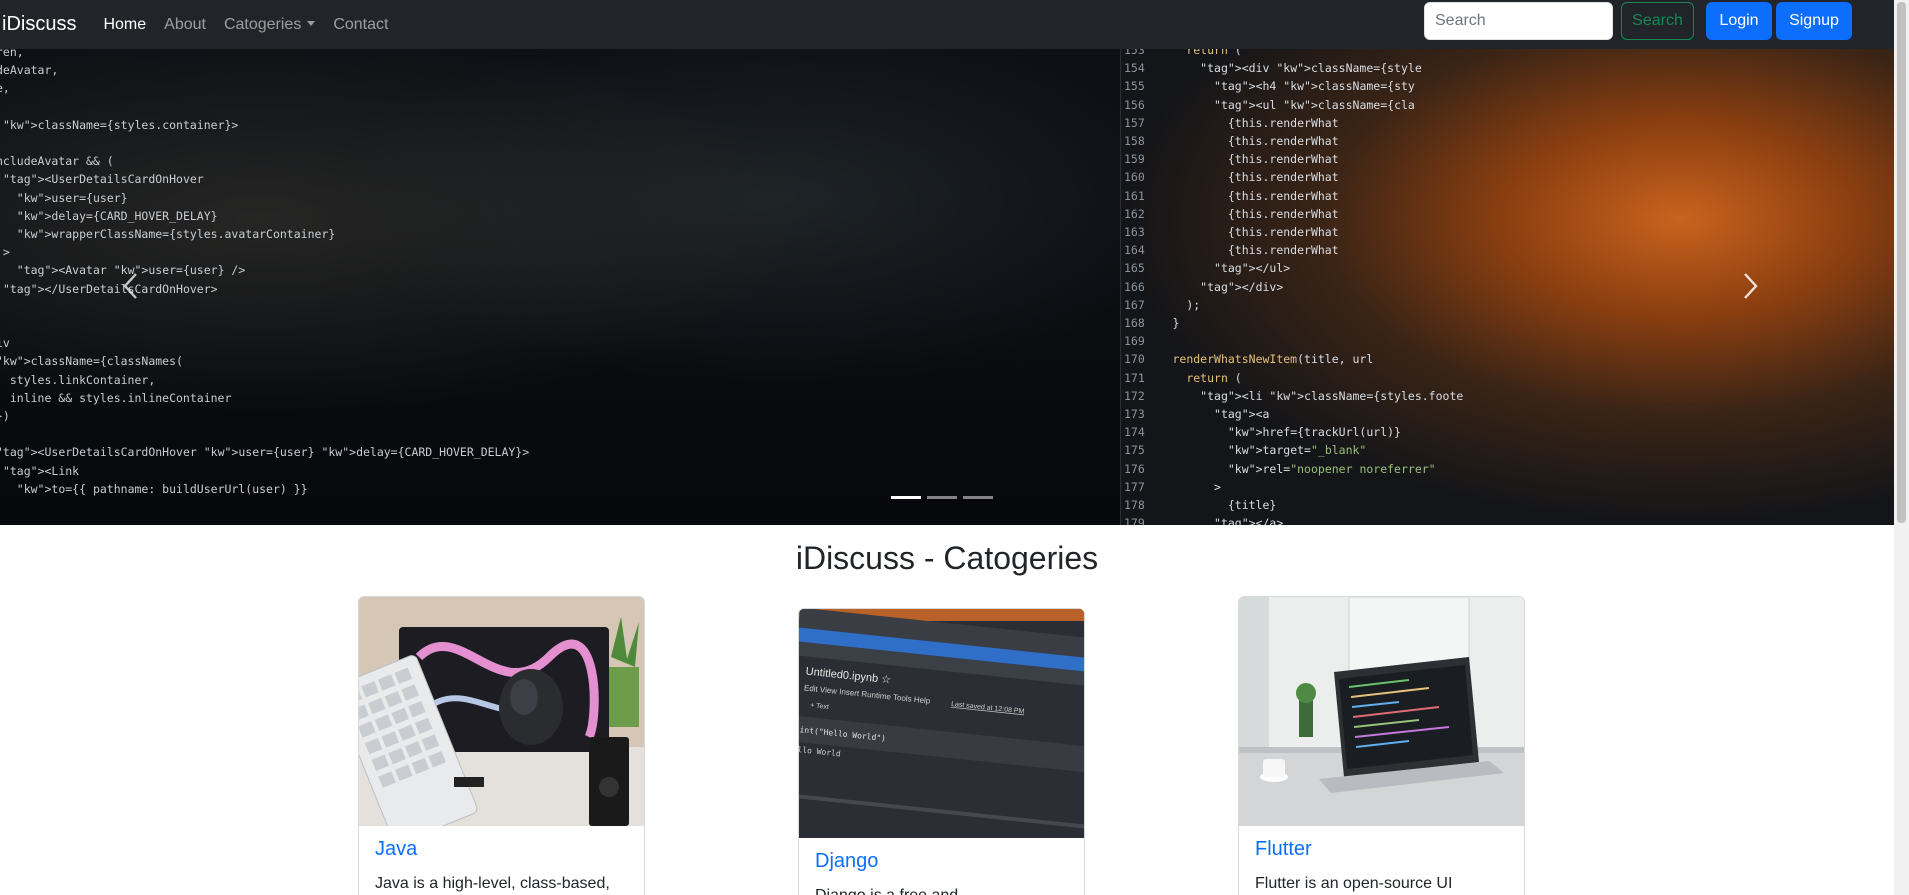 This screenshot has height=895, width=1909. I want to click on editor-divider, so click(1120, 287).